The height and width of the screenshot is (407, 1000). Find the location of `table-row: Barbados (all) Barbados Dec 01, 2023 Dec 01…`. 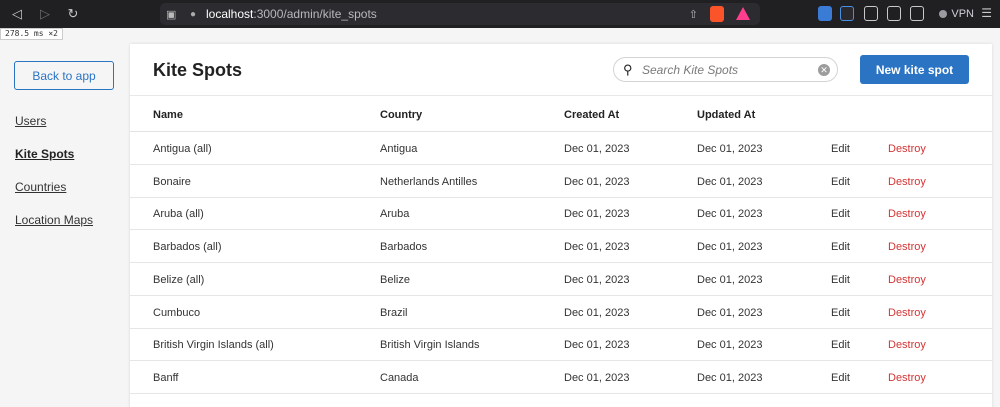

table-row: Barbados (all) Barbados Dec 01, 2023 Dec 01… is located at coordinates (561, 247).